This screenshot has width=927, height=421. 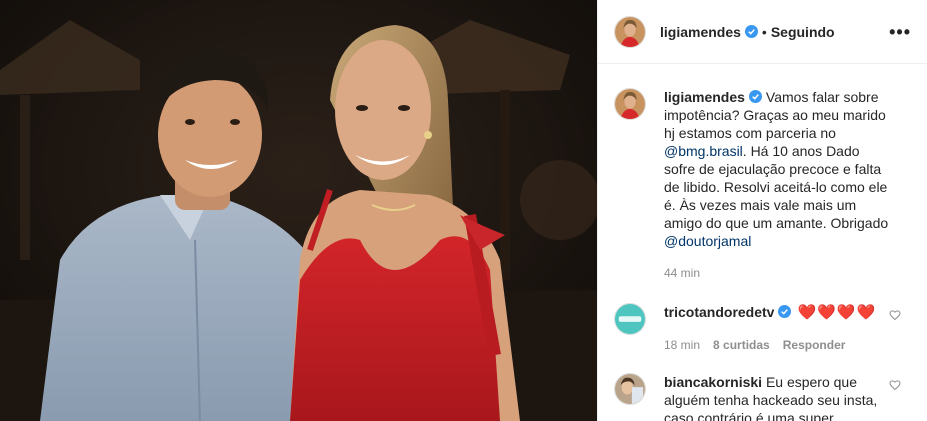 I want to click on commenter-username: tricotandoredetv, so click(x=719, y=312).